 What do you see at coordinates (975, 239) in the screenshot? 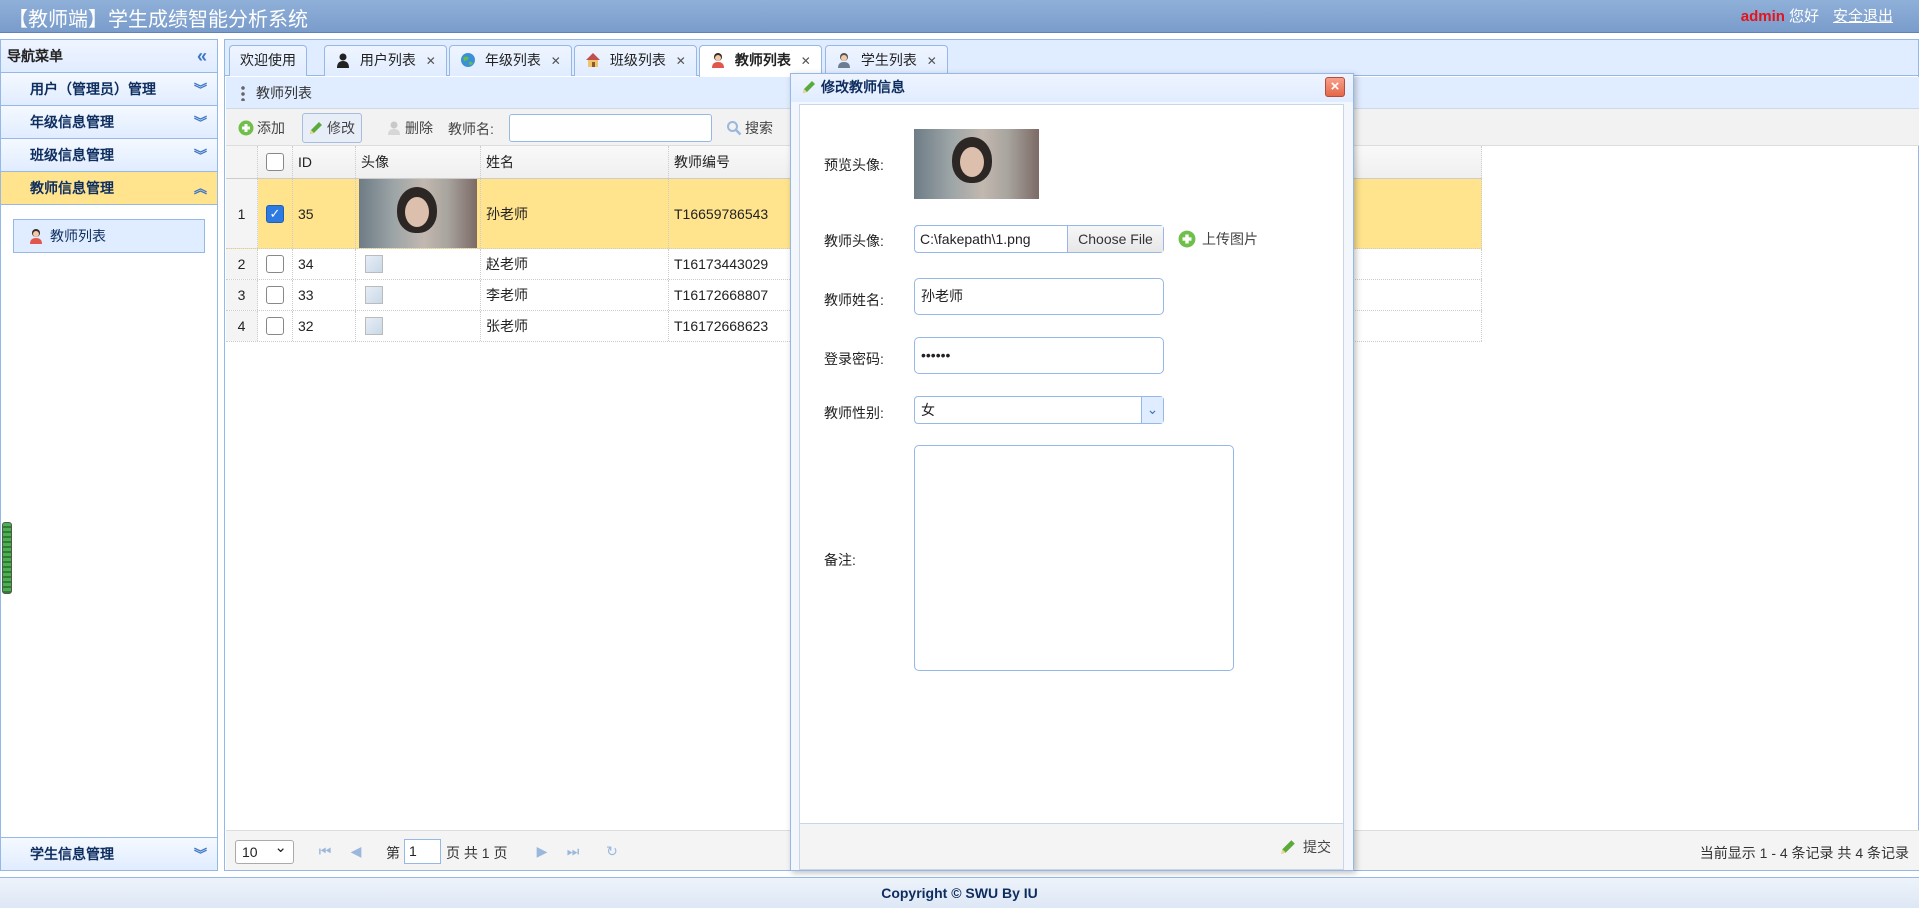
I see `file-path: C:\fakepath\1.png` at bounding box center [975, 239].